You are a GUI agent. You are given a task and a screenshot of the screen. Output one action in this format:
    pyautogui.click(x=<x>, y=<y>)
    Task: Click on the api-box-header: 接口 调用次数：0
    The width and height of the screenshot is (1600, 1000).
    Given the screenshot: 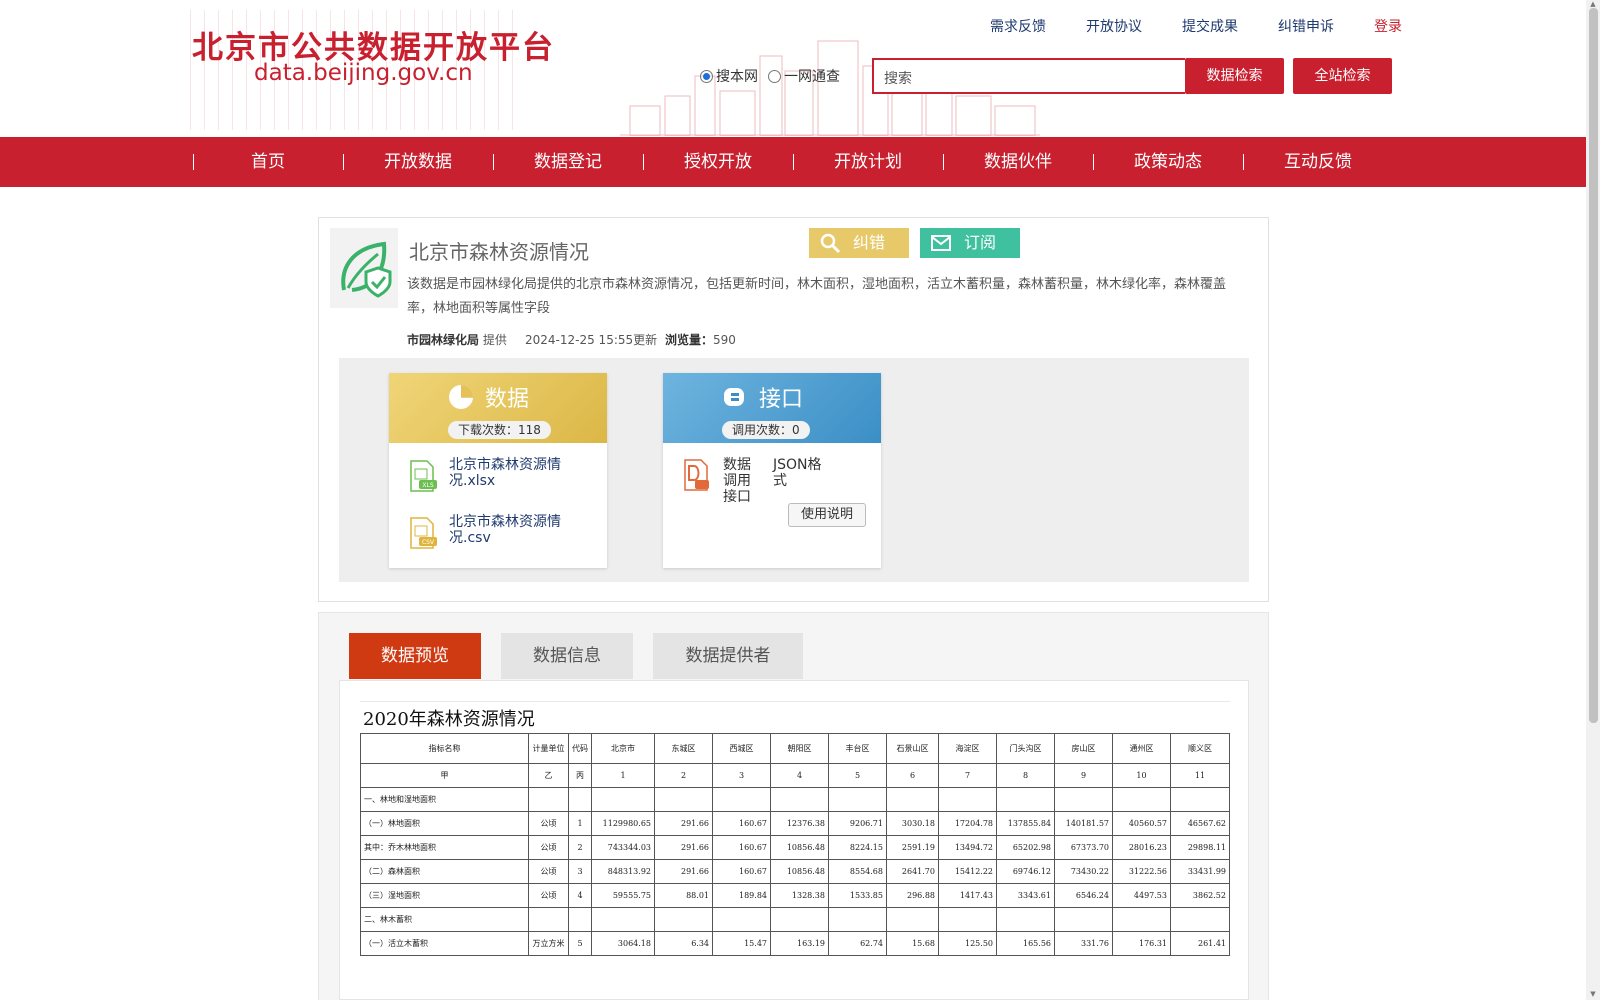 What is the action you would take?
    pyautogui.click(x=772, y=408)
    